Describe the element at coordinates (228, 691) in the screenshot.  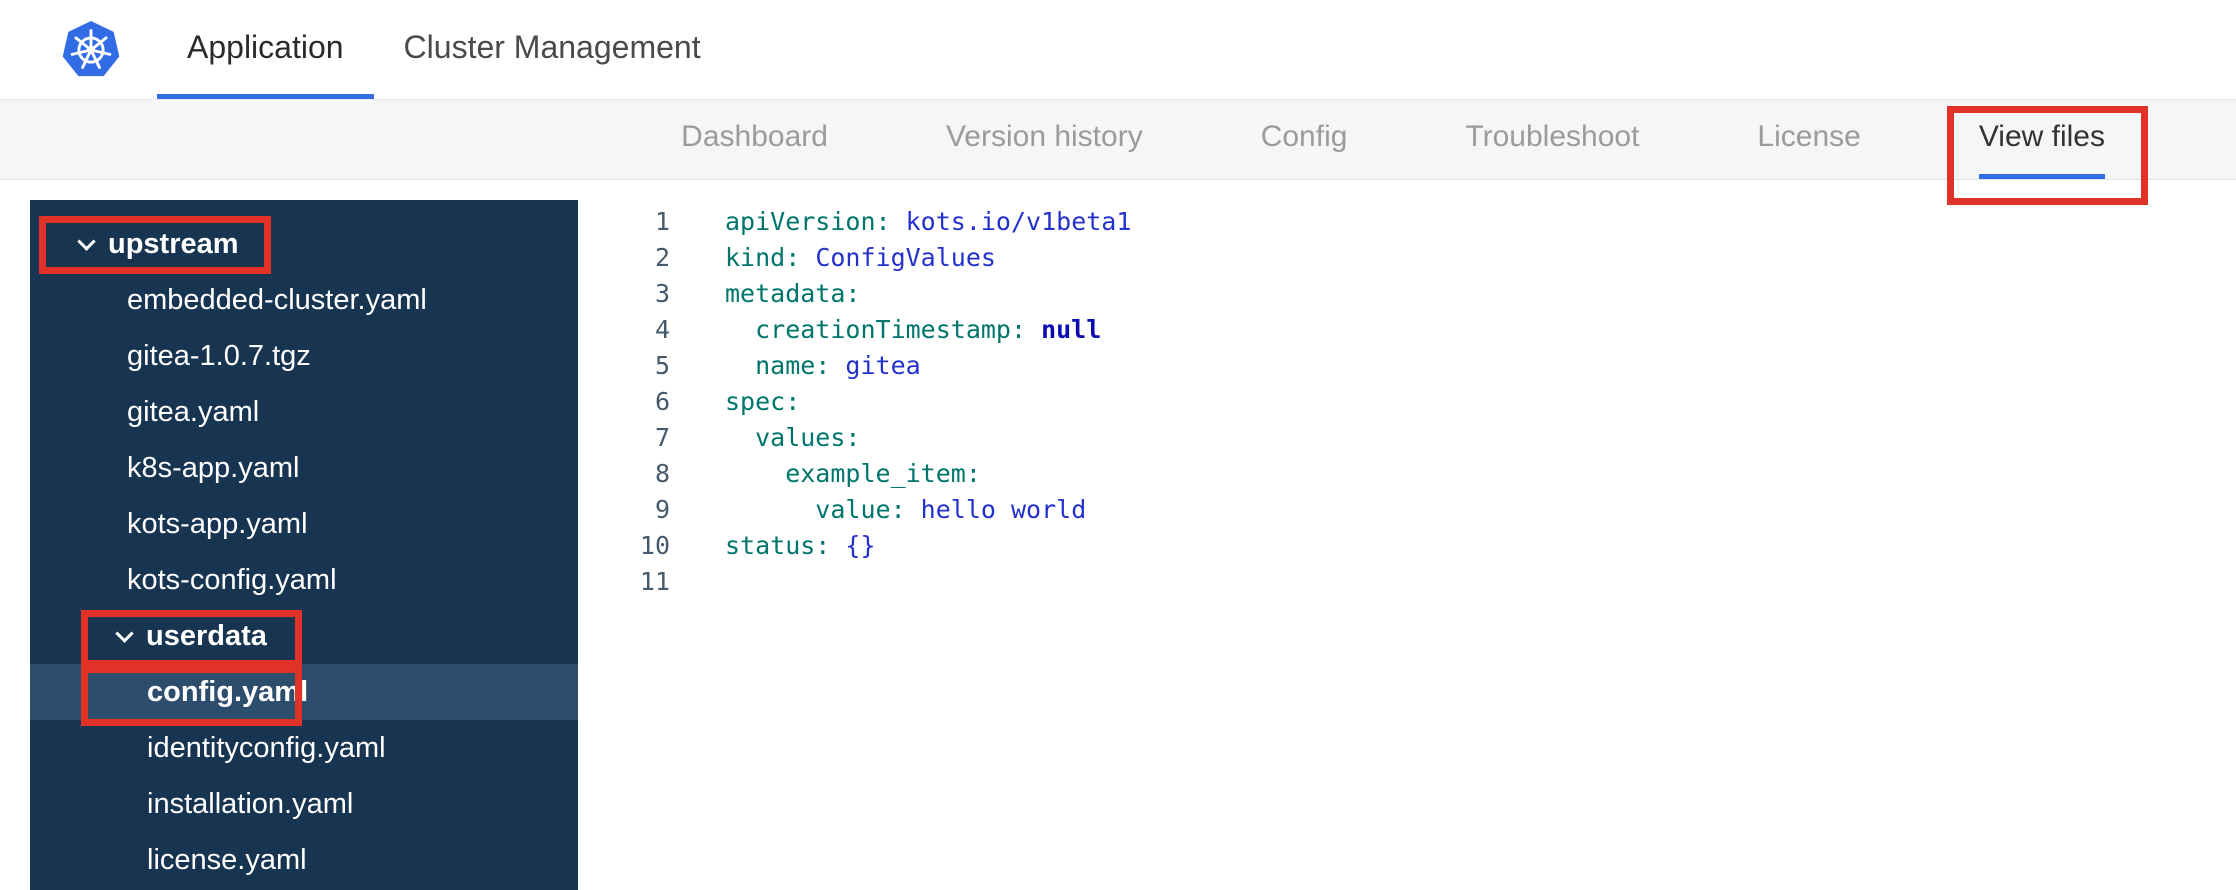
I see `file-label: config.yaml` at that location.